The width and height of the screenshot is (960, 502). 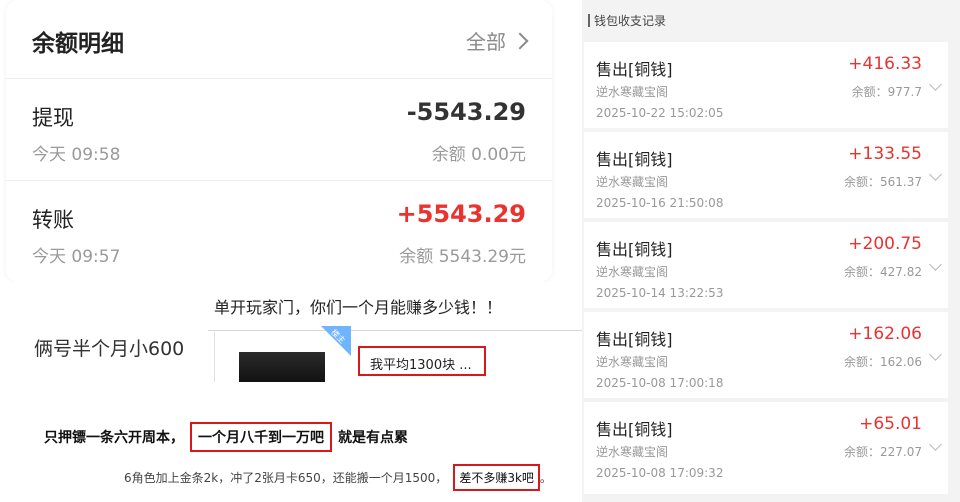 I want to click on record-balance: 余额：162.06, so click(x=883, y=362).